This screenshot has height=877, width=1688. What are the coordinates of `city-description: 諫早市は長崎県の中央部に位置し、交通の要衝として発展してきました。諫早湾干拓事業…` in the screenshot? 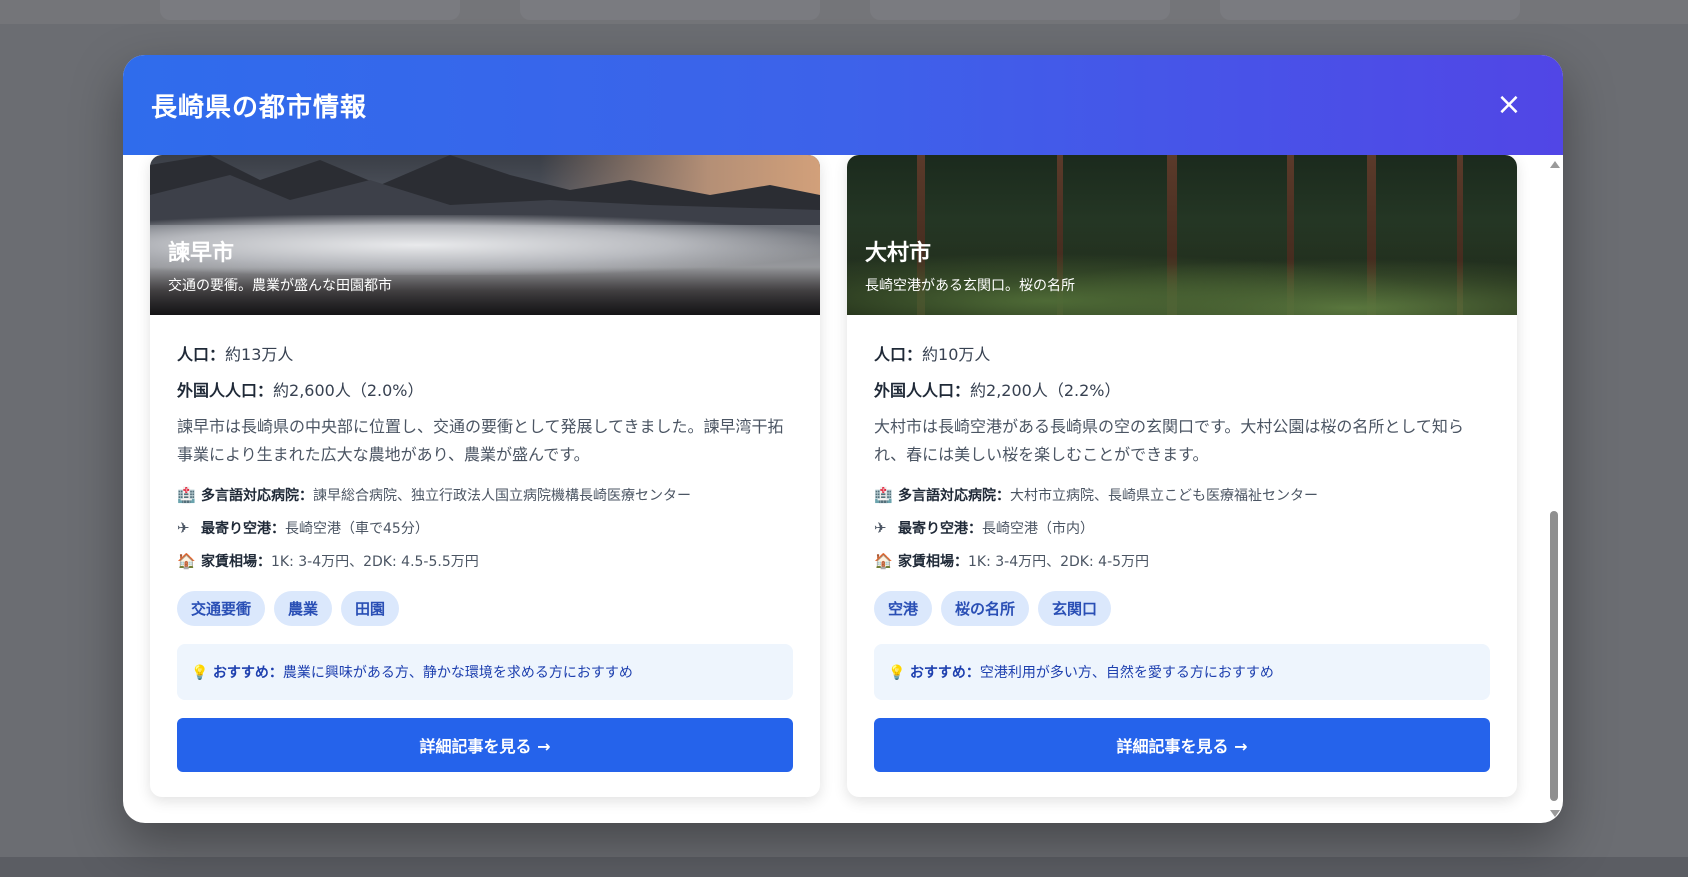 It's located at (480, 440).